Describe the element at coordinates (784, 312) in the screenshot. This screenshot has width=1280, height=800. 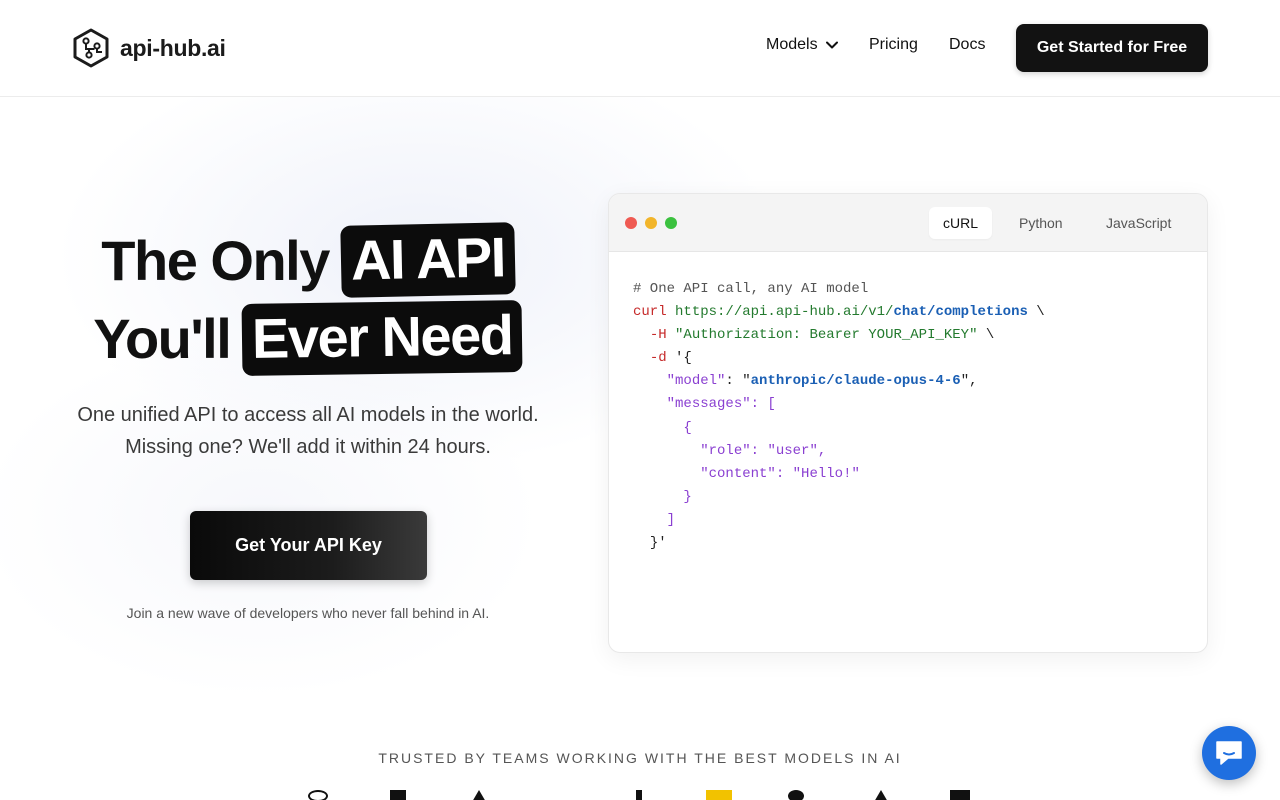
I see `code-url-prefix: https://api.api-hub.ai/v1/` at that location.